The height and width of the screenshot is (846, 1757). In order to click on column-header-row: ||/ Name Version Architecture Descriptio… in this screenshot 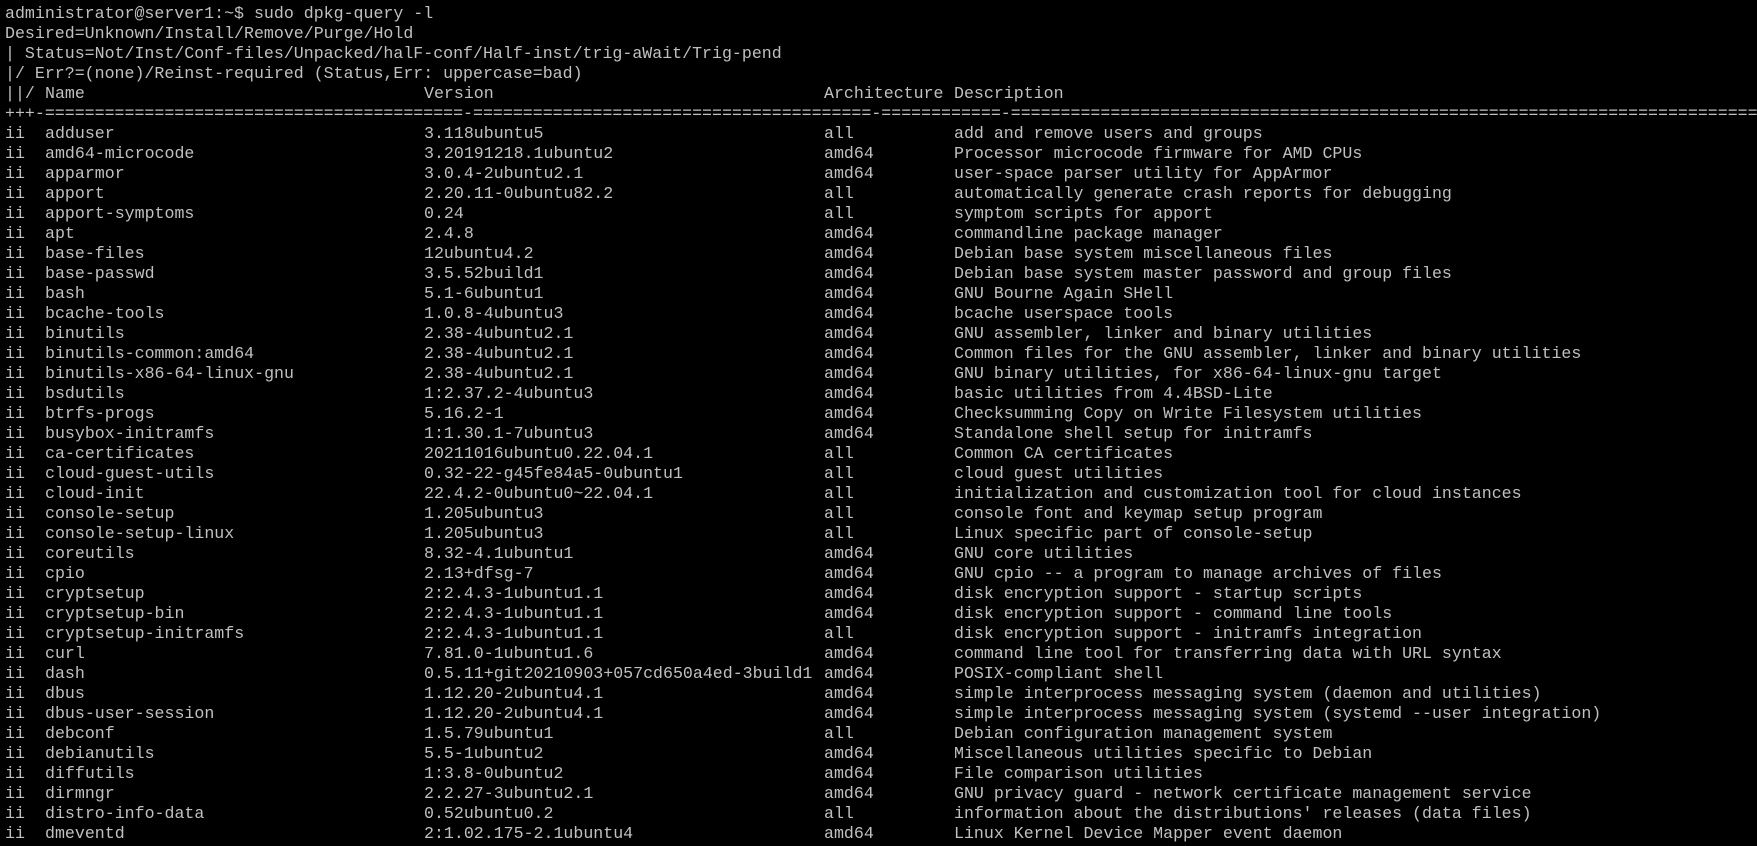, I will do `click(881, 94)`.